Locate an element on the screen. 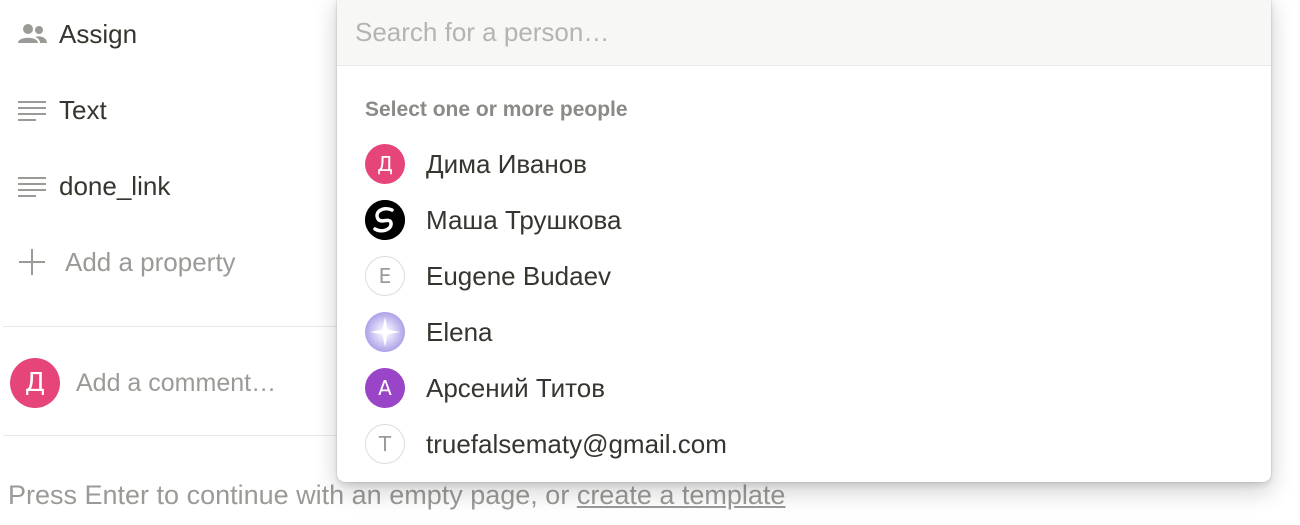 The height and width of the screenshot is (525, 1300). add-property-button: Add a property is located at coordinates (118, 262).